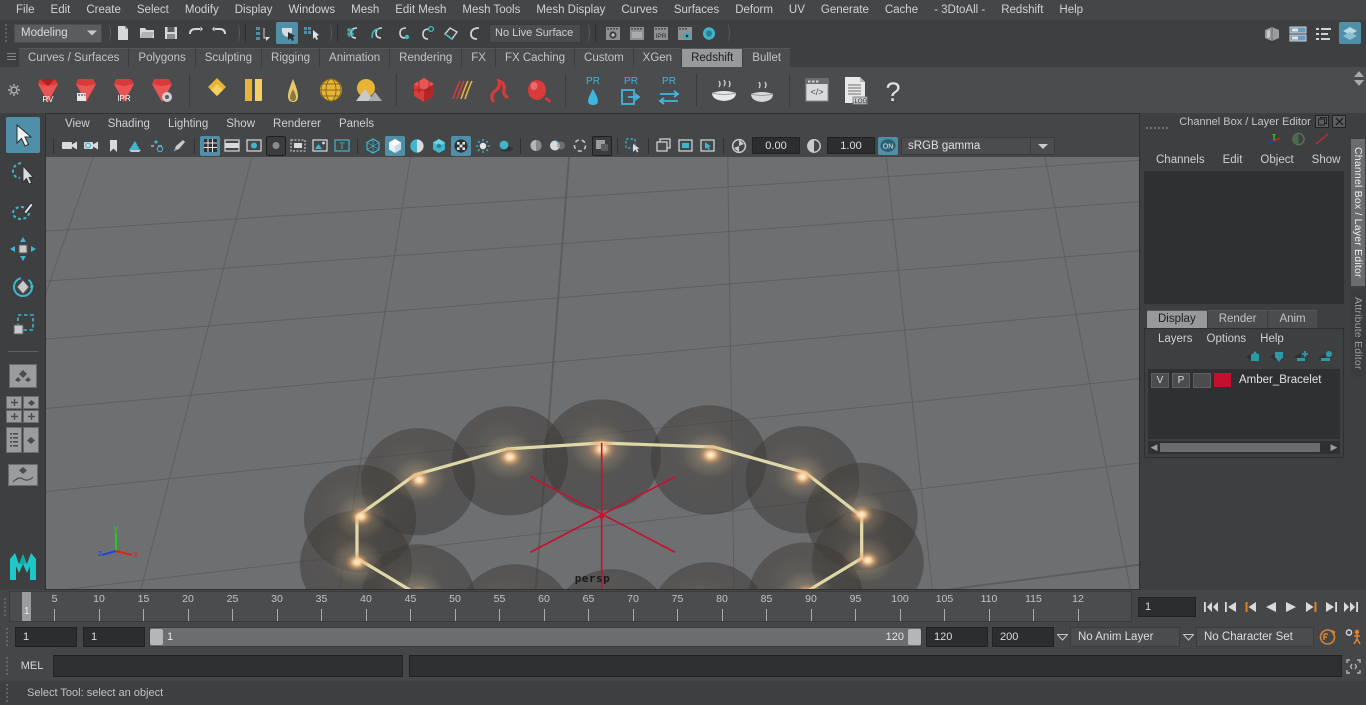  Describe the element at coordinates (420, 10) in the screenshot. I see `menu-edit-mesh: Edit Mesh` at that location.